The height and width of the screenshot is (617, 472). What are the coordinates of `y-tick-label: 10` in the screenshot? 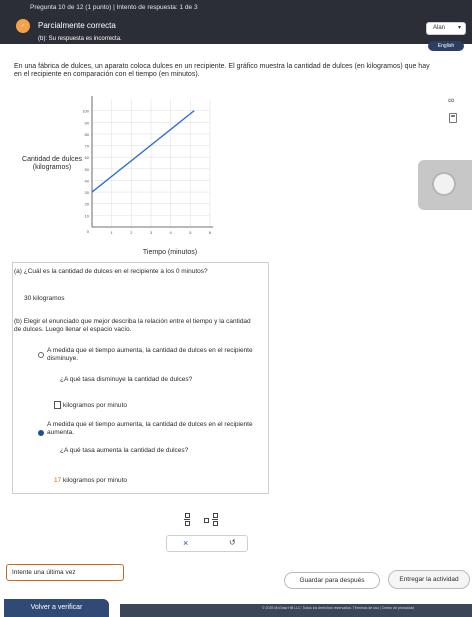 It's located at (87, 215).